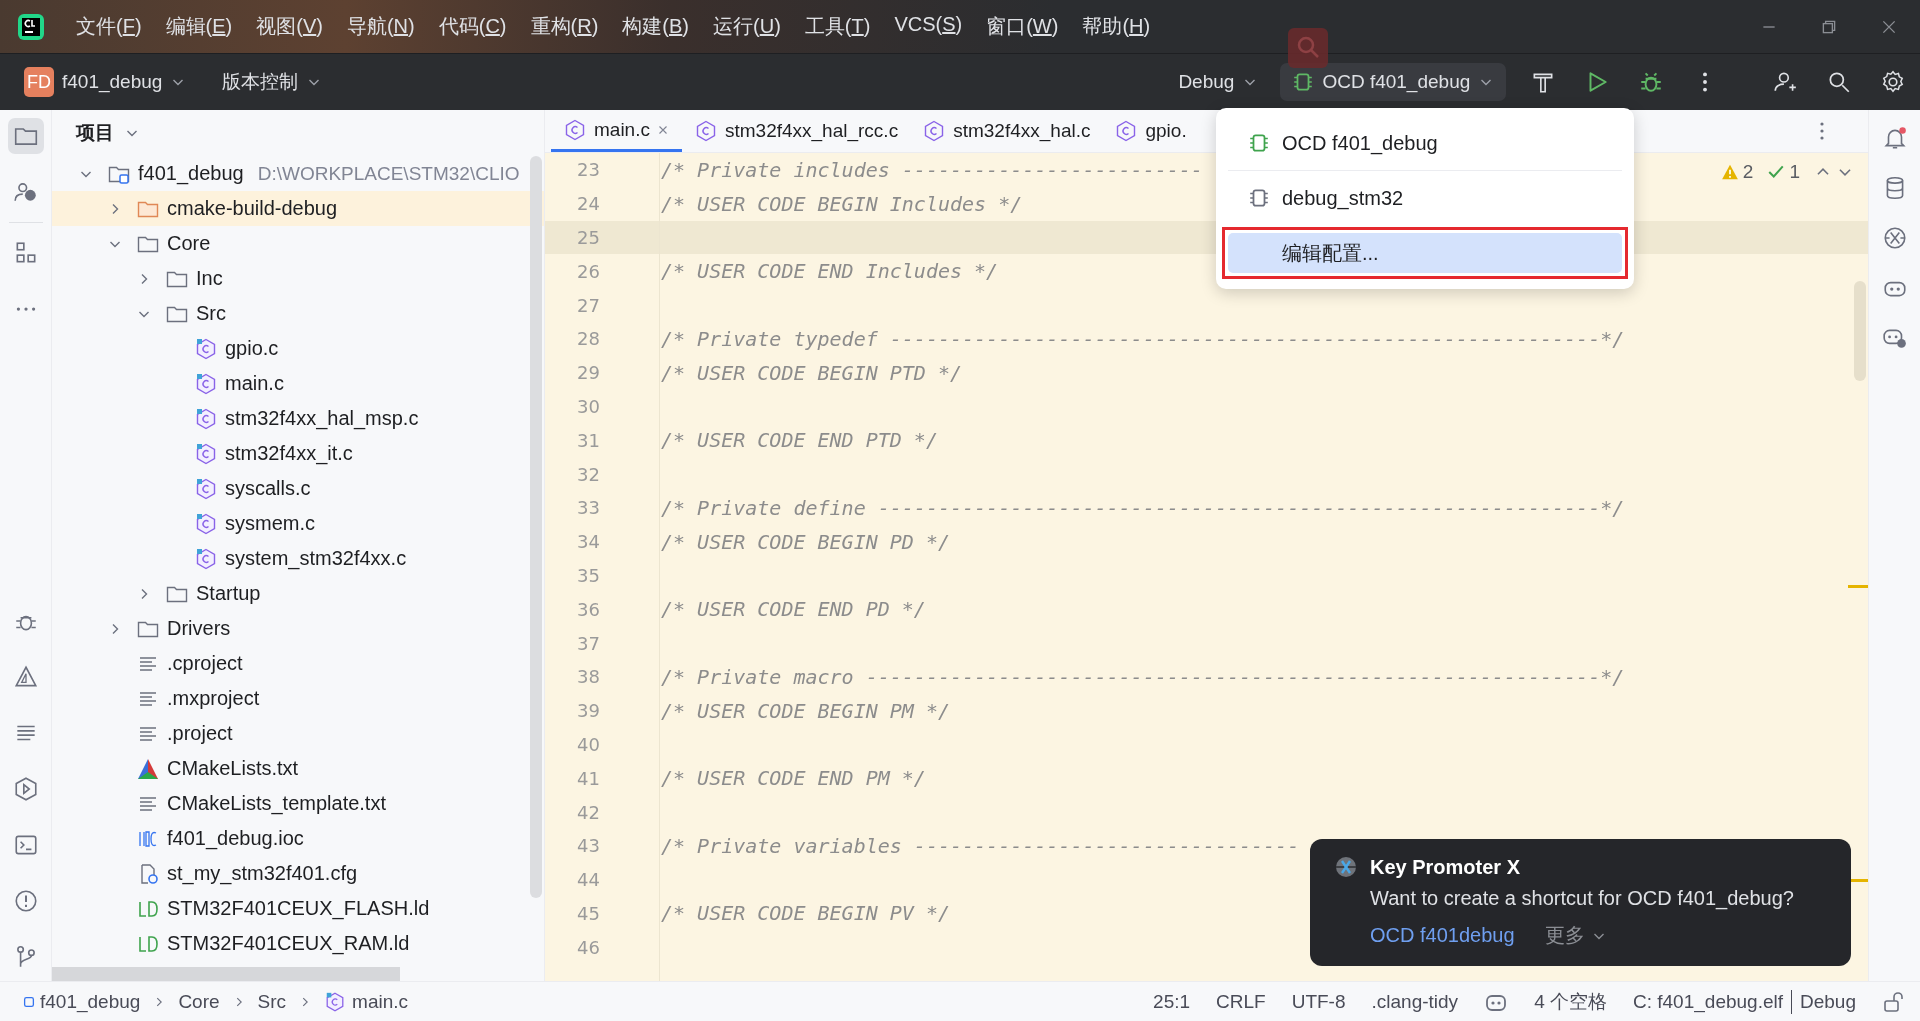  Describe the element at coordinates (109, 26) in the screenshot. I see `menu-item: 文件(F)` at that location.